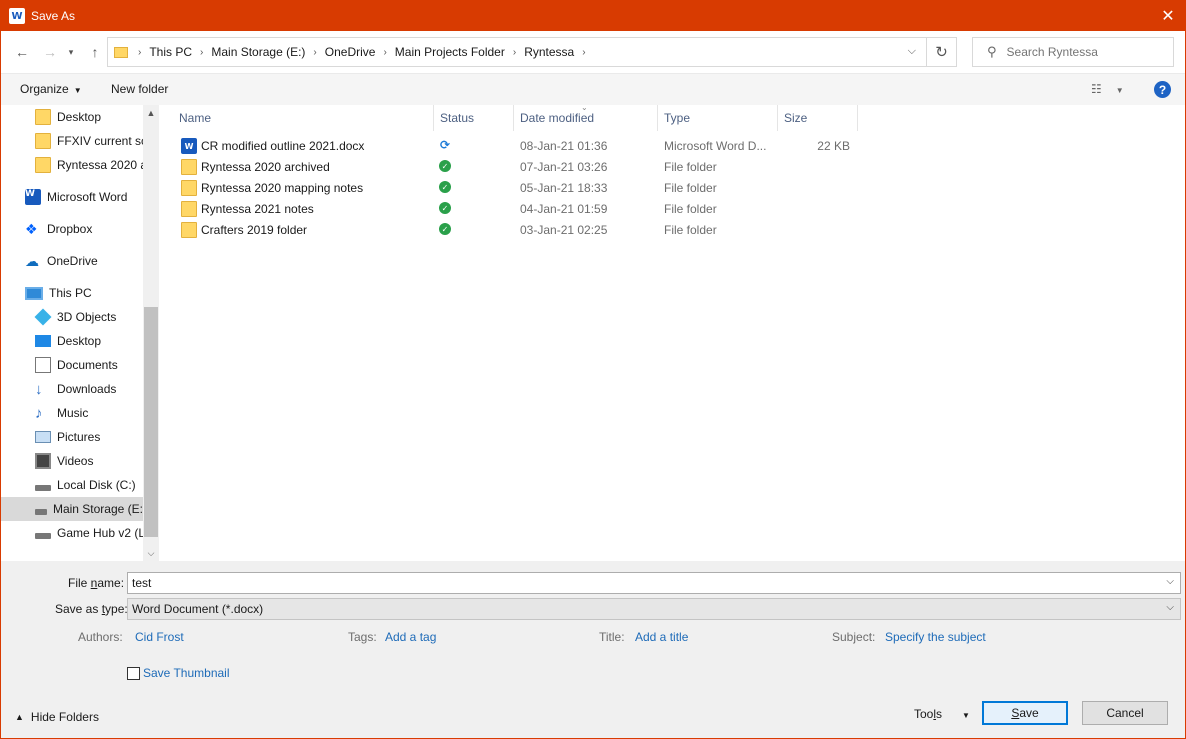  I want to click on sidebar-item-label: Game Hub v2 (L, so click(100, 533).